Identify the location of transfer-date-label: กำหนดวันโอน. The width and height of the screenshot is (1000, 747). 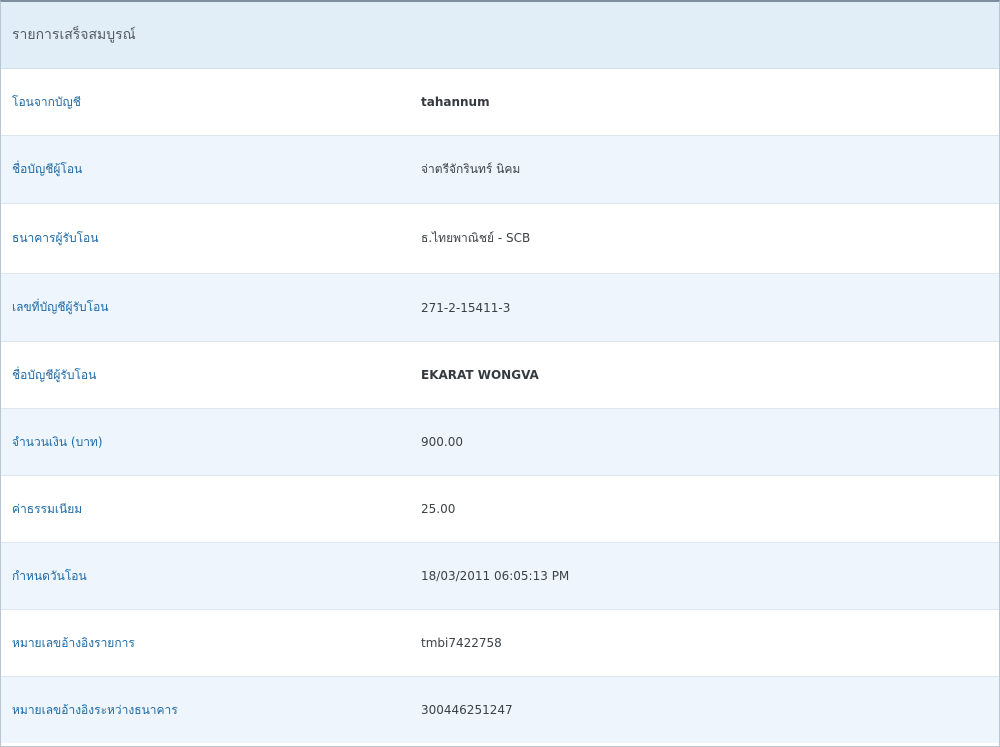
(49, 575).